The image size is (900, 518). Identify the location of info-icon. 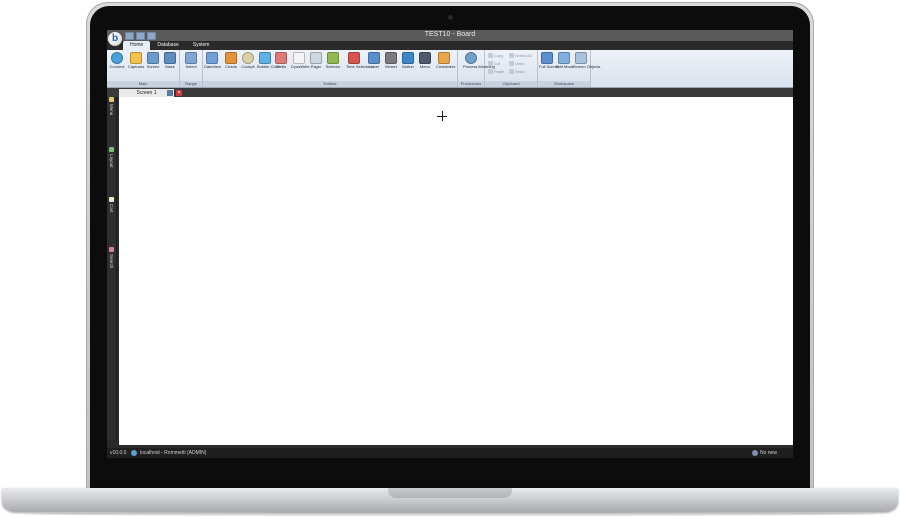
(755, 453).